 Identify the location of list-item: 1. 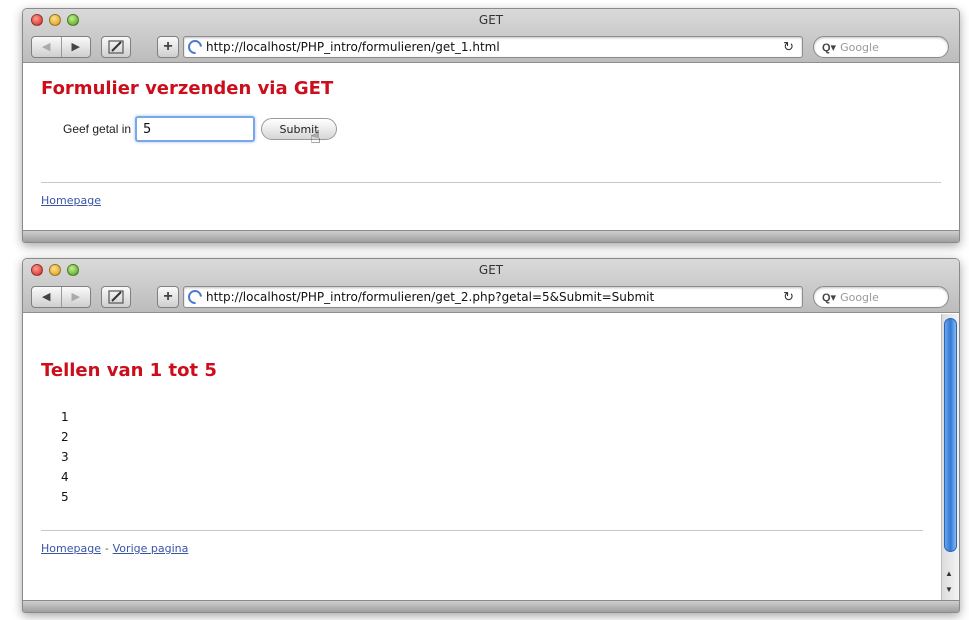
(65, 417).